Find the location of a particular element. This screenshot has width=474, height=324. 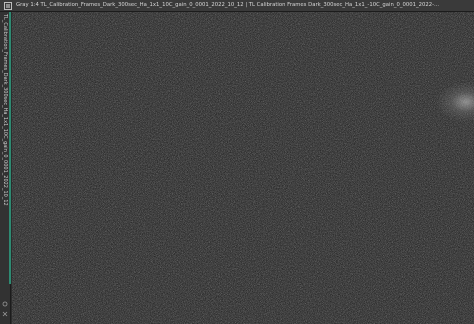

tab-close-icon is located at coordinates (5, 309).